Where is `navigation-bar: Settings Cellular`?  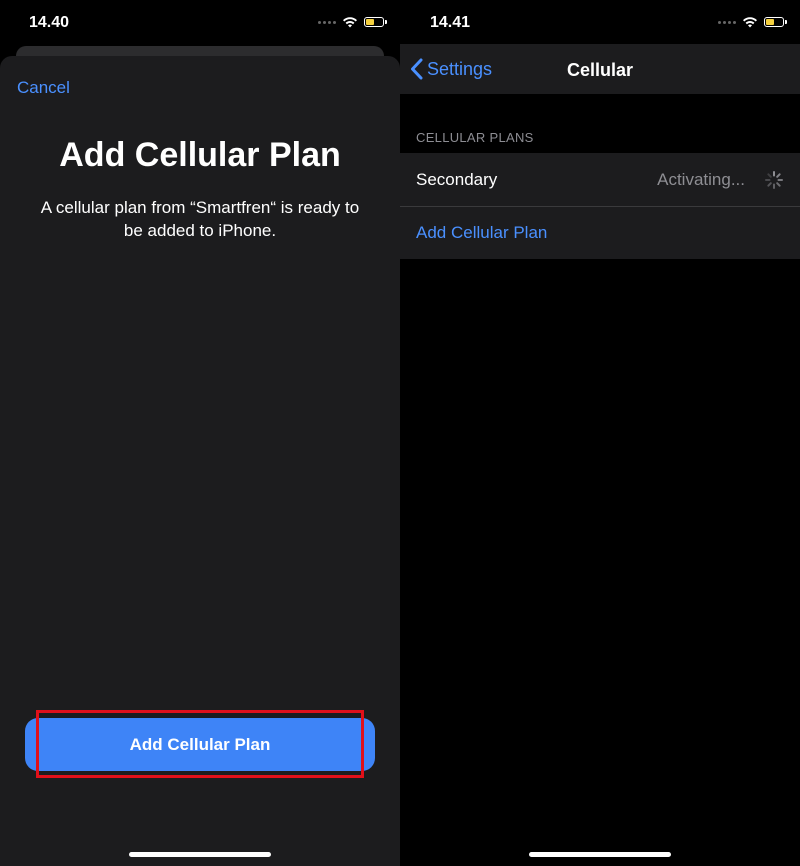 navigation-bar: Settings Cellular is located at coordinates (600, 69).